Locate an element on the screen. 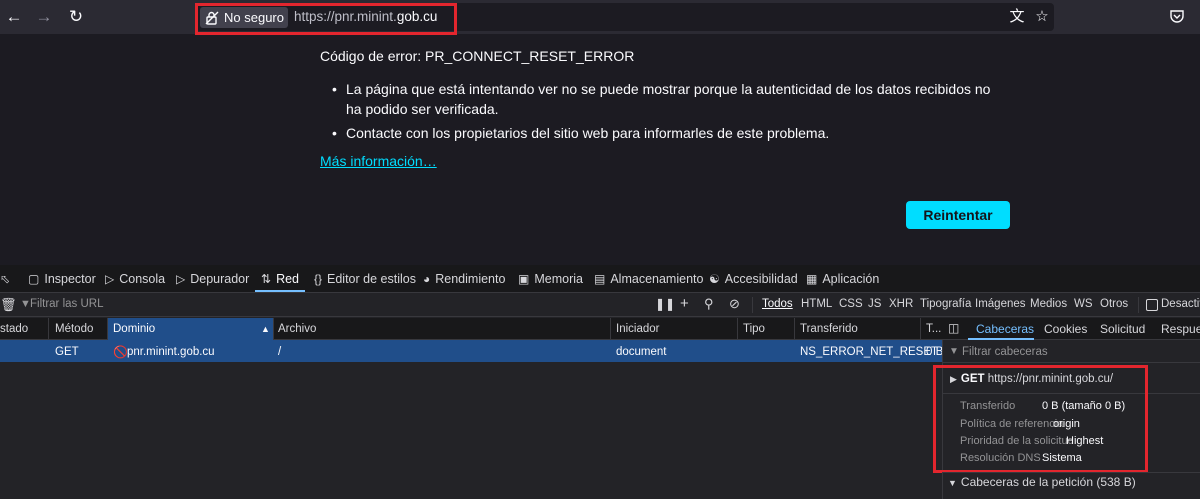 Image resolution: width=1200 pixels, height=499 pixels. col-domain: Dominio is located at coordinates (134, 329).